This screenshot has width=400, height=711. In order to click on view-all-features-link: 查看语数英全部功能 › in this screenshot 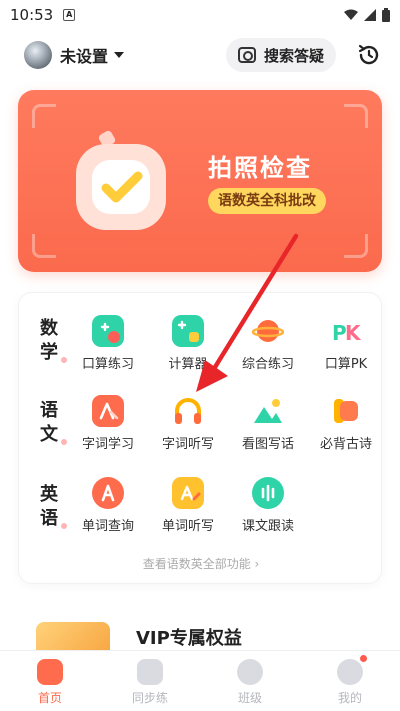, I will do `click(201, 563)`.